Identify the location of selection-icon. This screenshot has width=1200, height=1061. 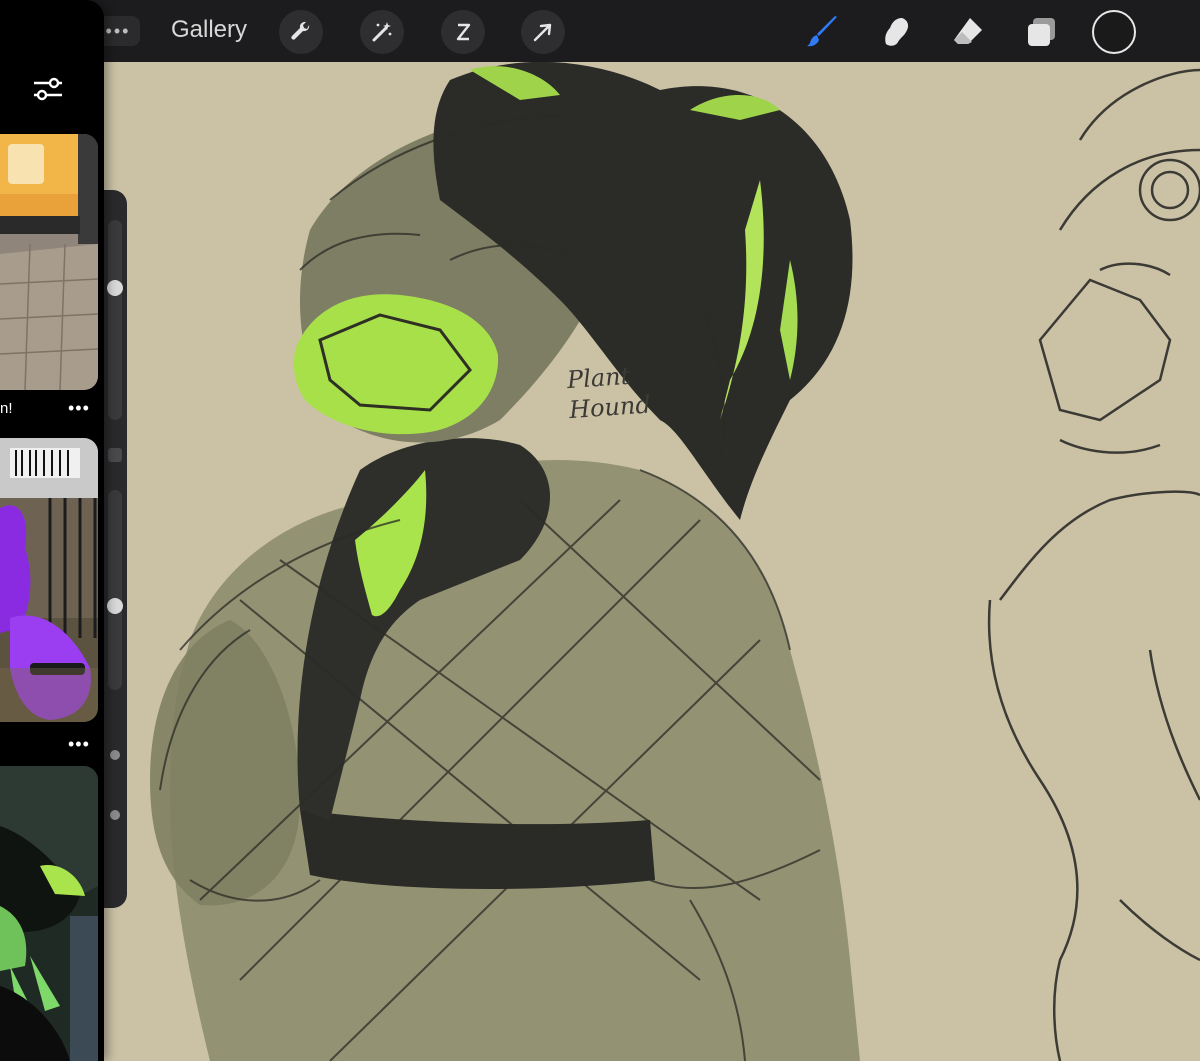
(463, 32).